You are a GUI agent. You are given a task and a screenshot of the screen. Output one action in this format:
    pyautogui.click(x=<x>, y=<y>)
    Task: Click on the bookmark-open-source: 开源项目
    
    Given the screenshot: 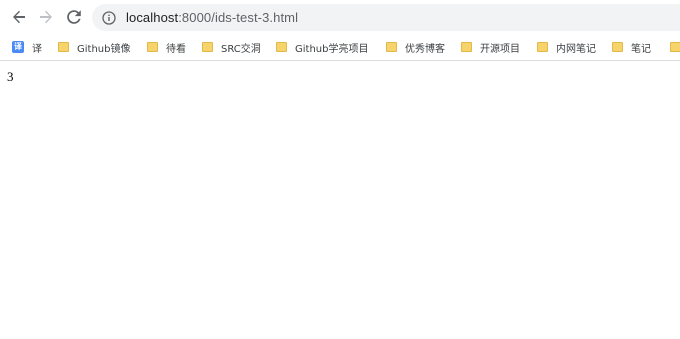 What is the action you would take?
    pyautogui.click(x=490, y=47)
    